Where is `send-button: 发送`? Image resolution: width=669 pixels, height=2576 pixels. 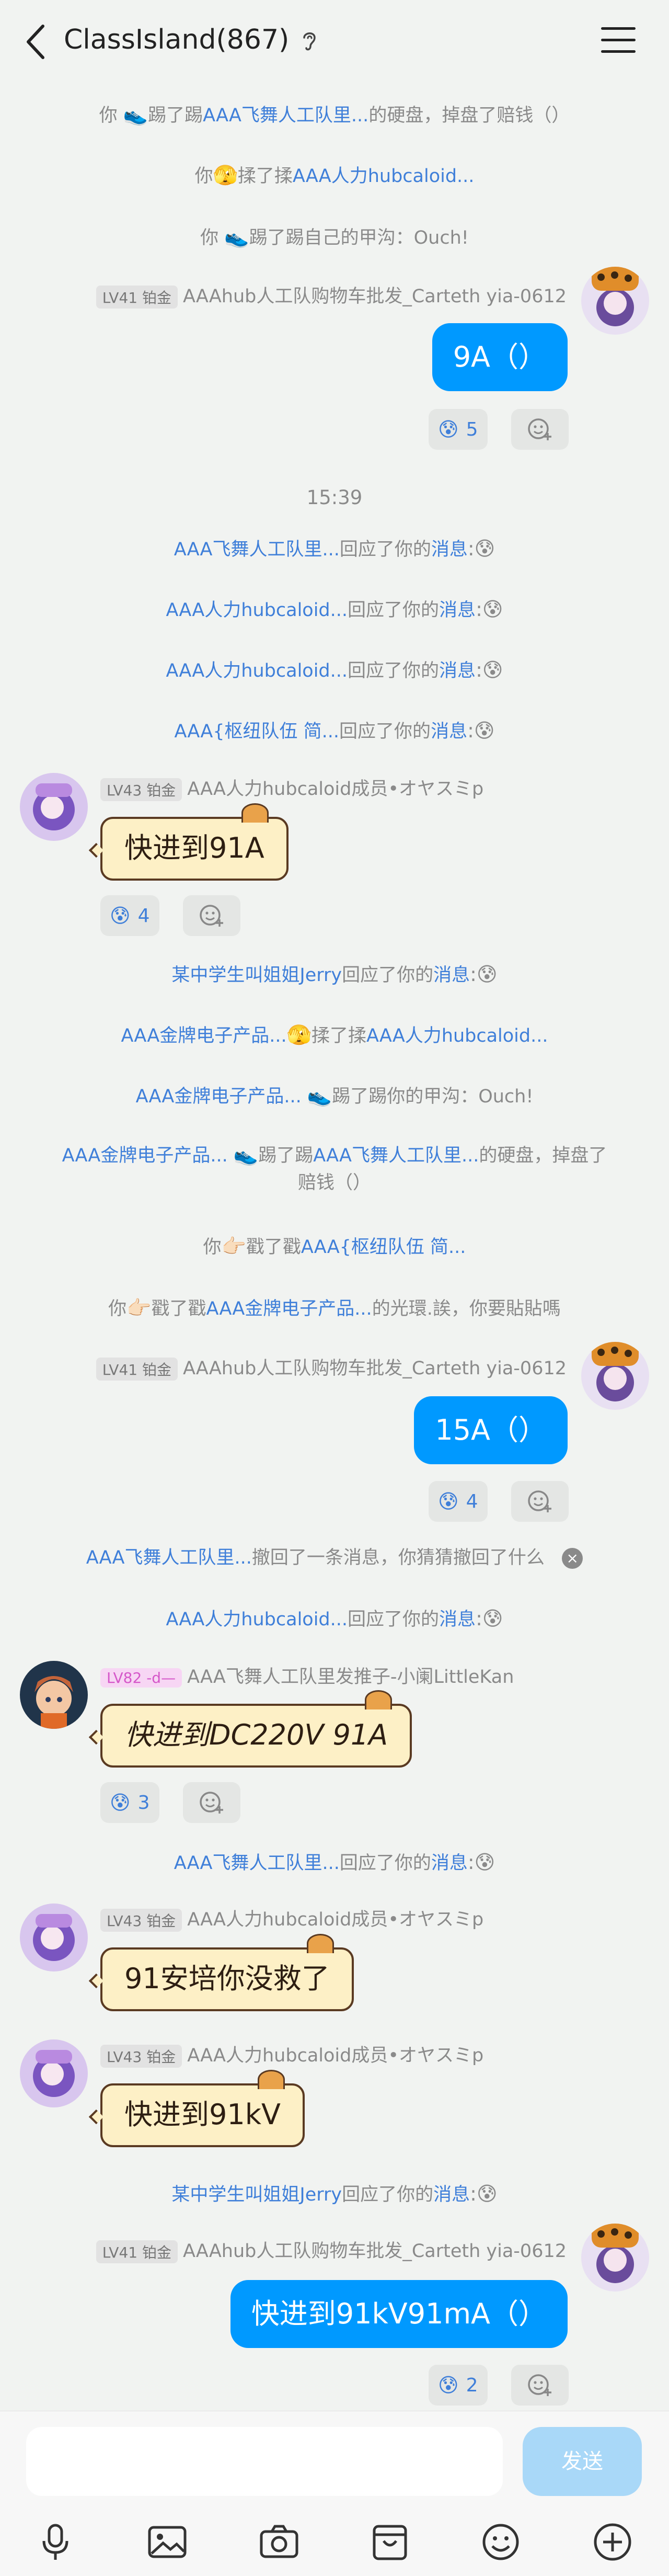
send-button: 发送 is located at coordinates (582, 2462).